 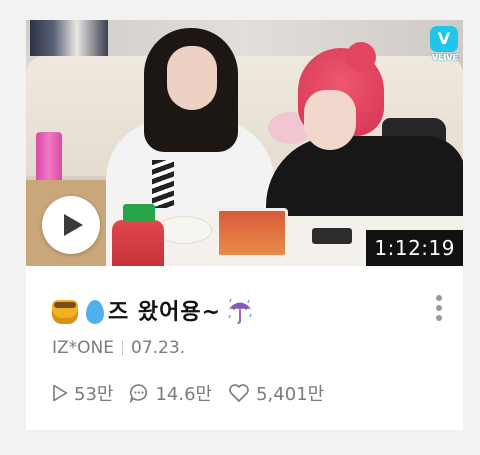 I want to click on like-count: 5,401만, so click(x=276, y=393).